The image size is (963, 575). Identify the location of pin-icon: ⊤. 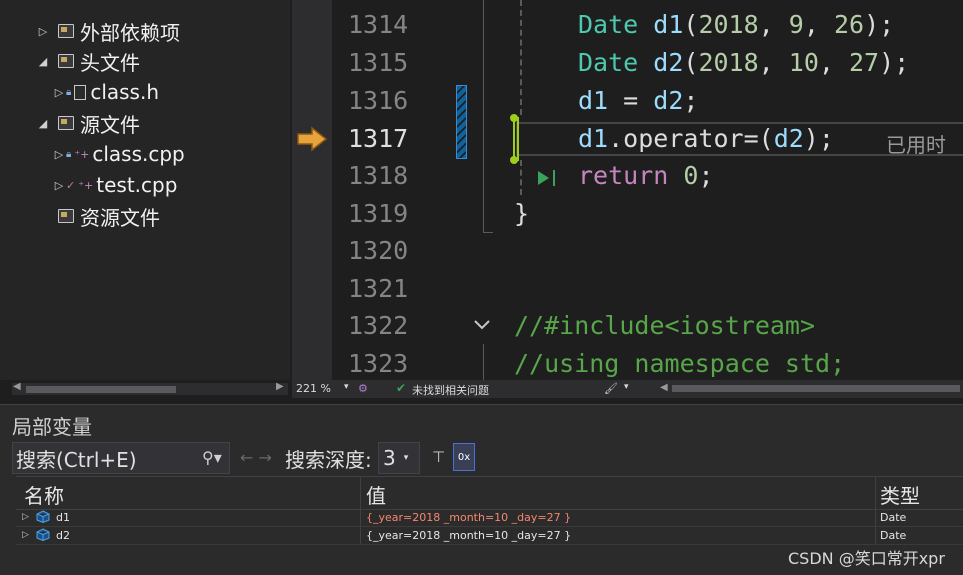
(438, 457).